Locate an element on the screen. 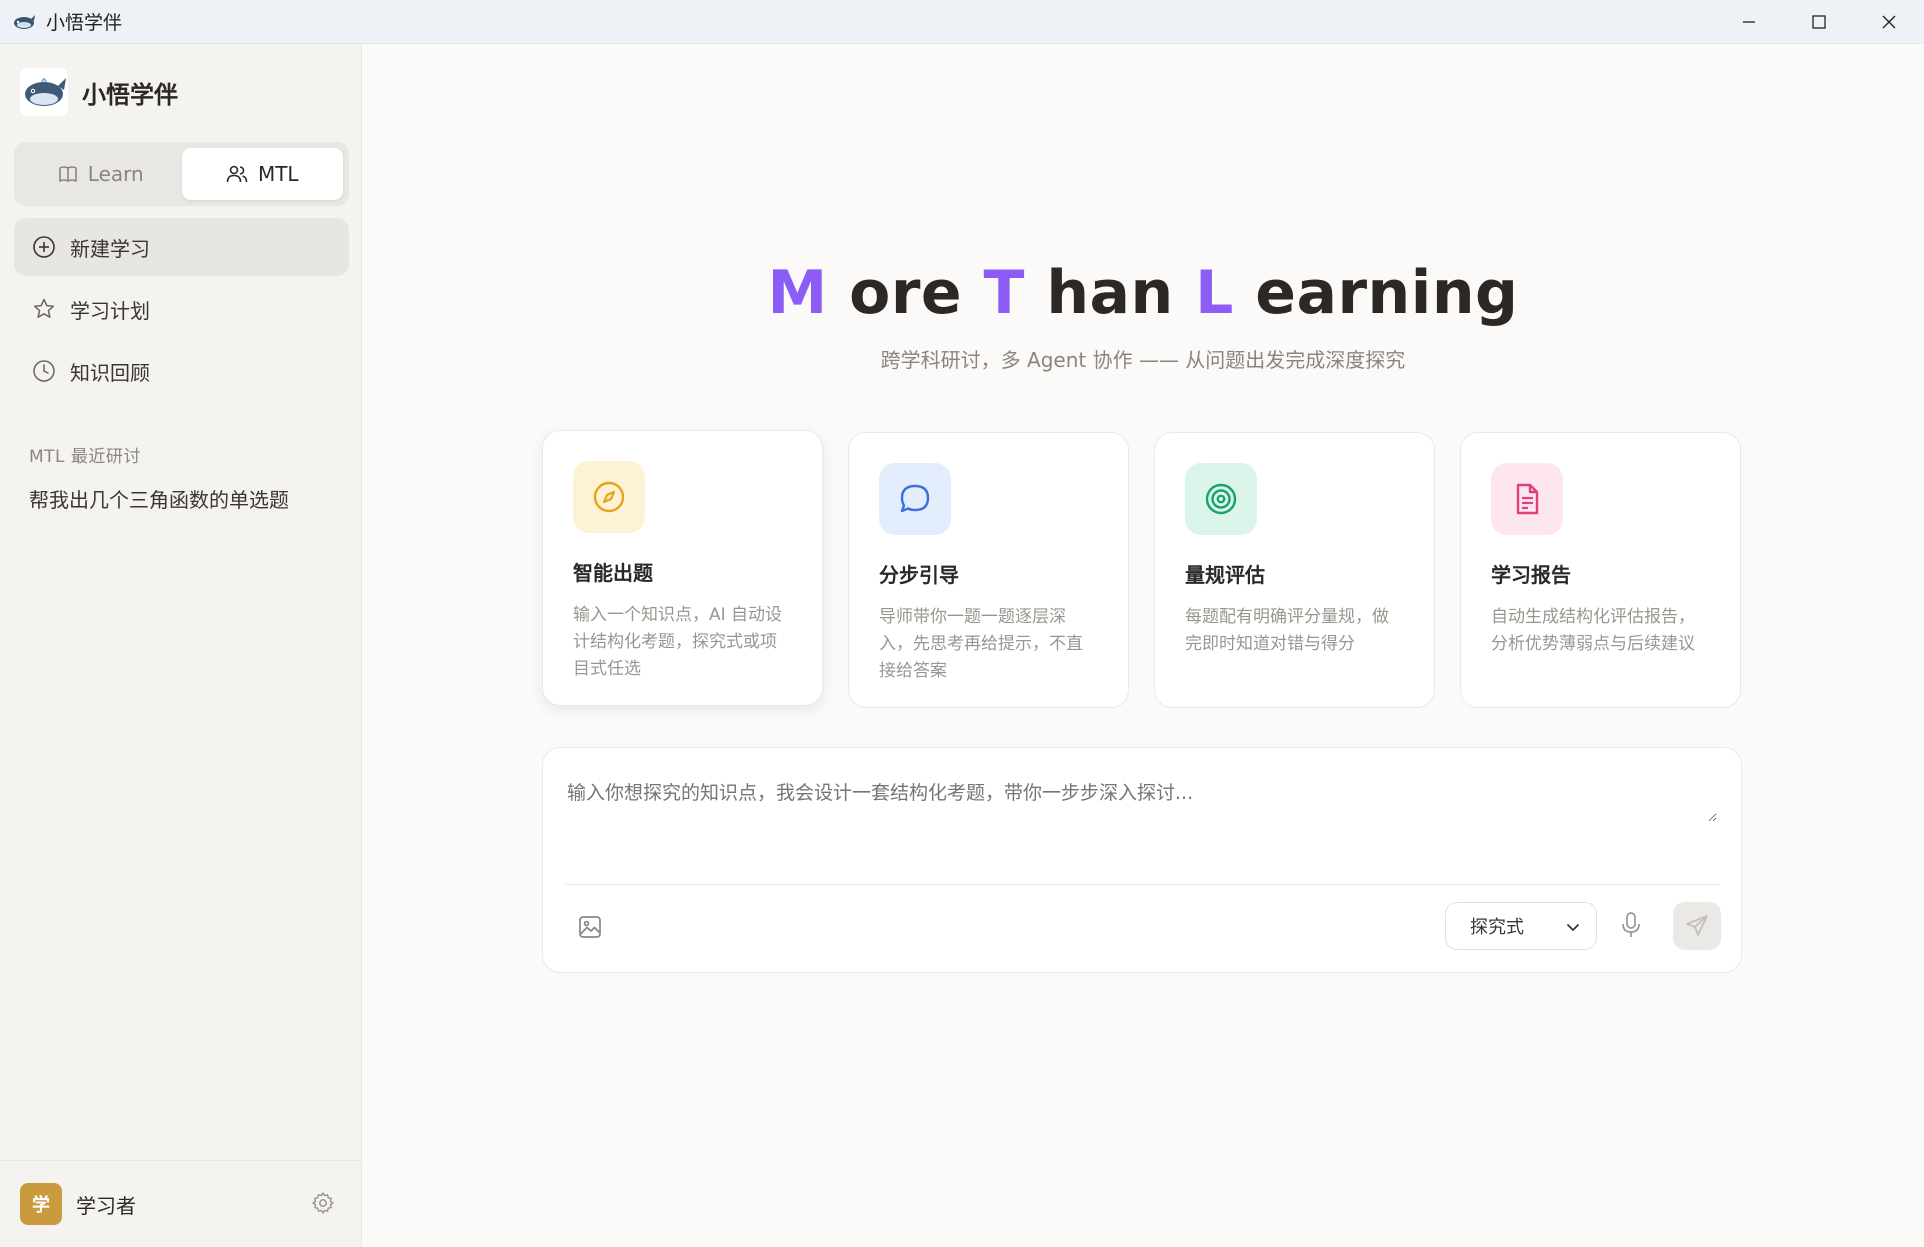 The height and width of the screenshot is (1247, 1924). nav-study-plan: 学习计划 is located at coordinates (181, 309).